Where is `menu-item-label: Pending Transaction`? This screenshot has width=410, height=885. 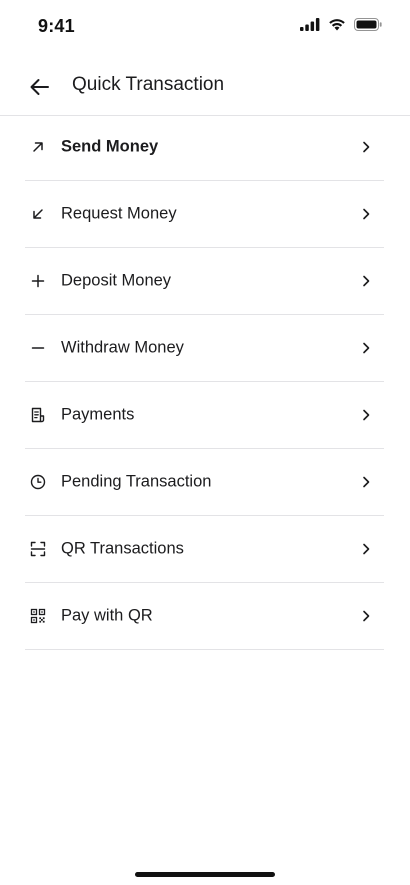
menu-item-label: Pending Transaction is located at coordinates (136, 481).